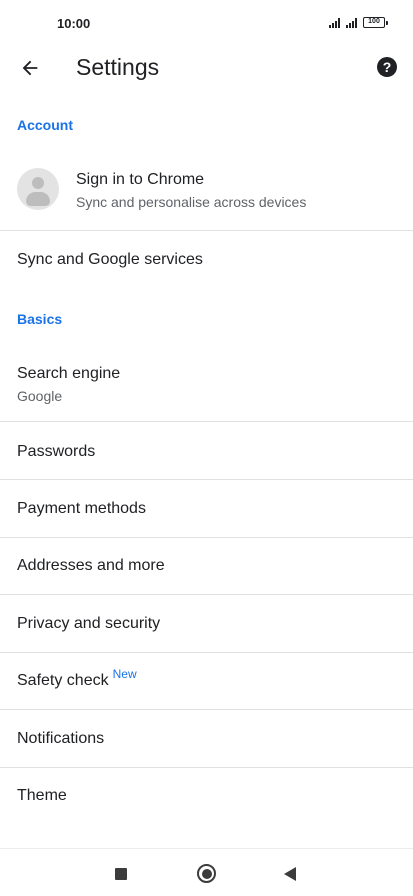 The image size is (413, 896). Describe the element at coordinates (61, 738) in the screenshot. I see `settings-item-label: Notifications` at that location.